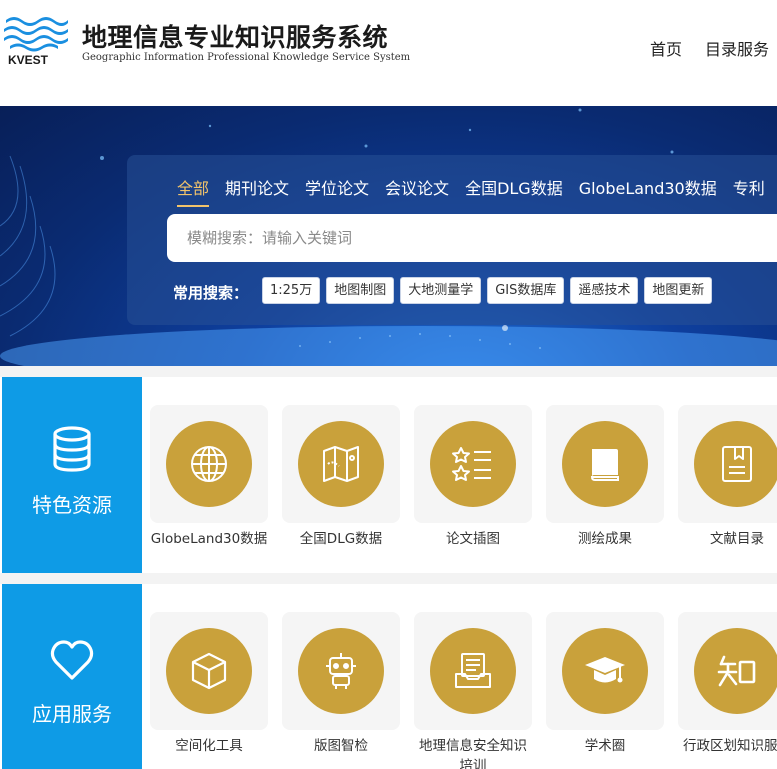  Describe the element at coordinates (72, 505) in the screenshot. I see `featured-resources-title: 特色资源` at that location.